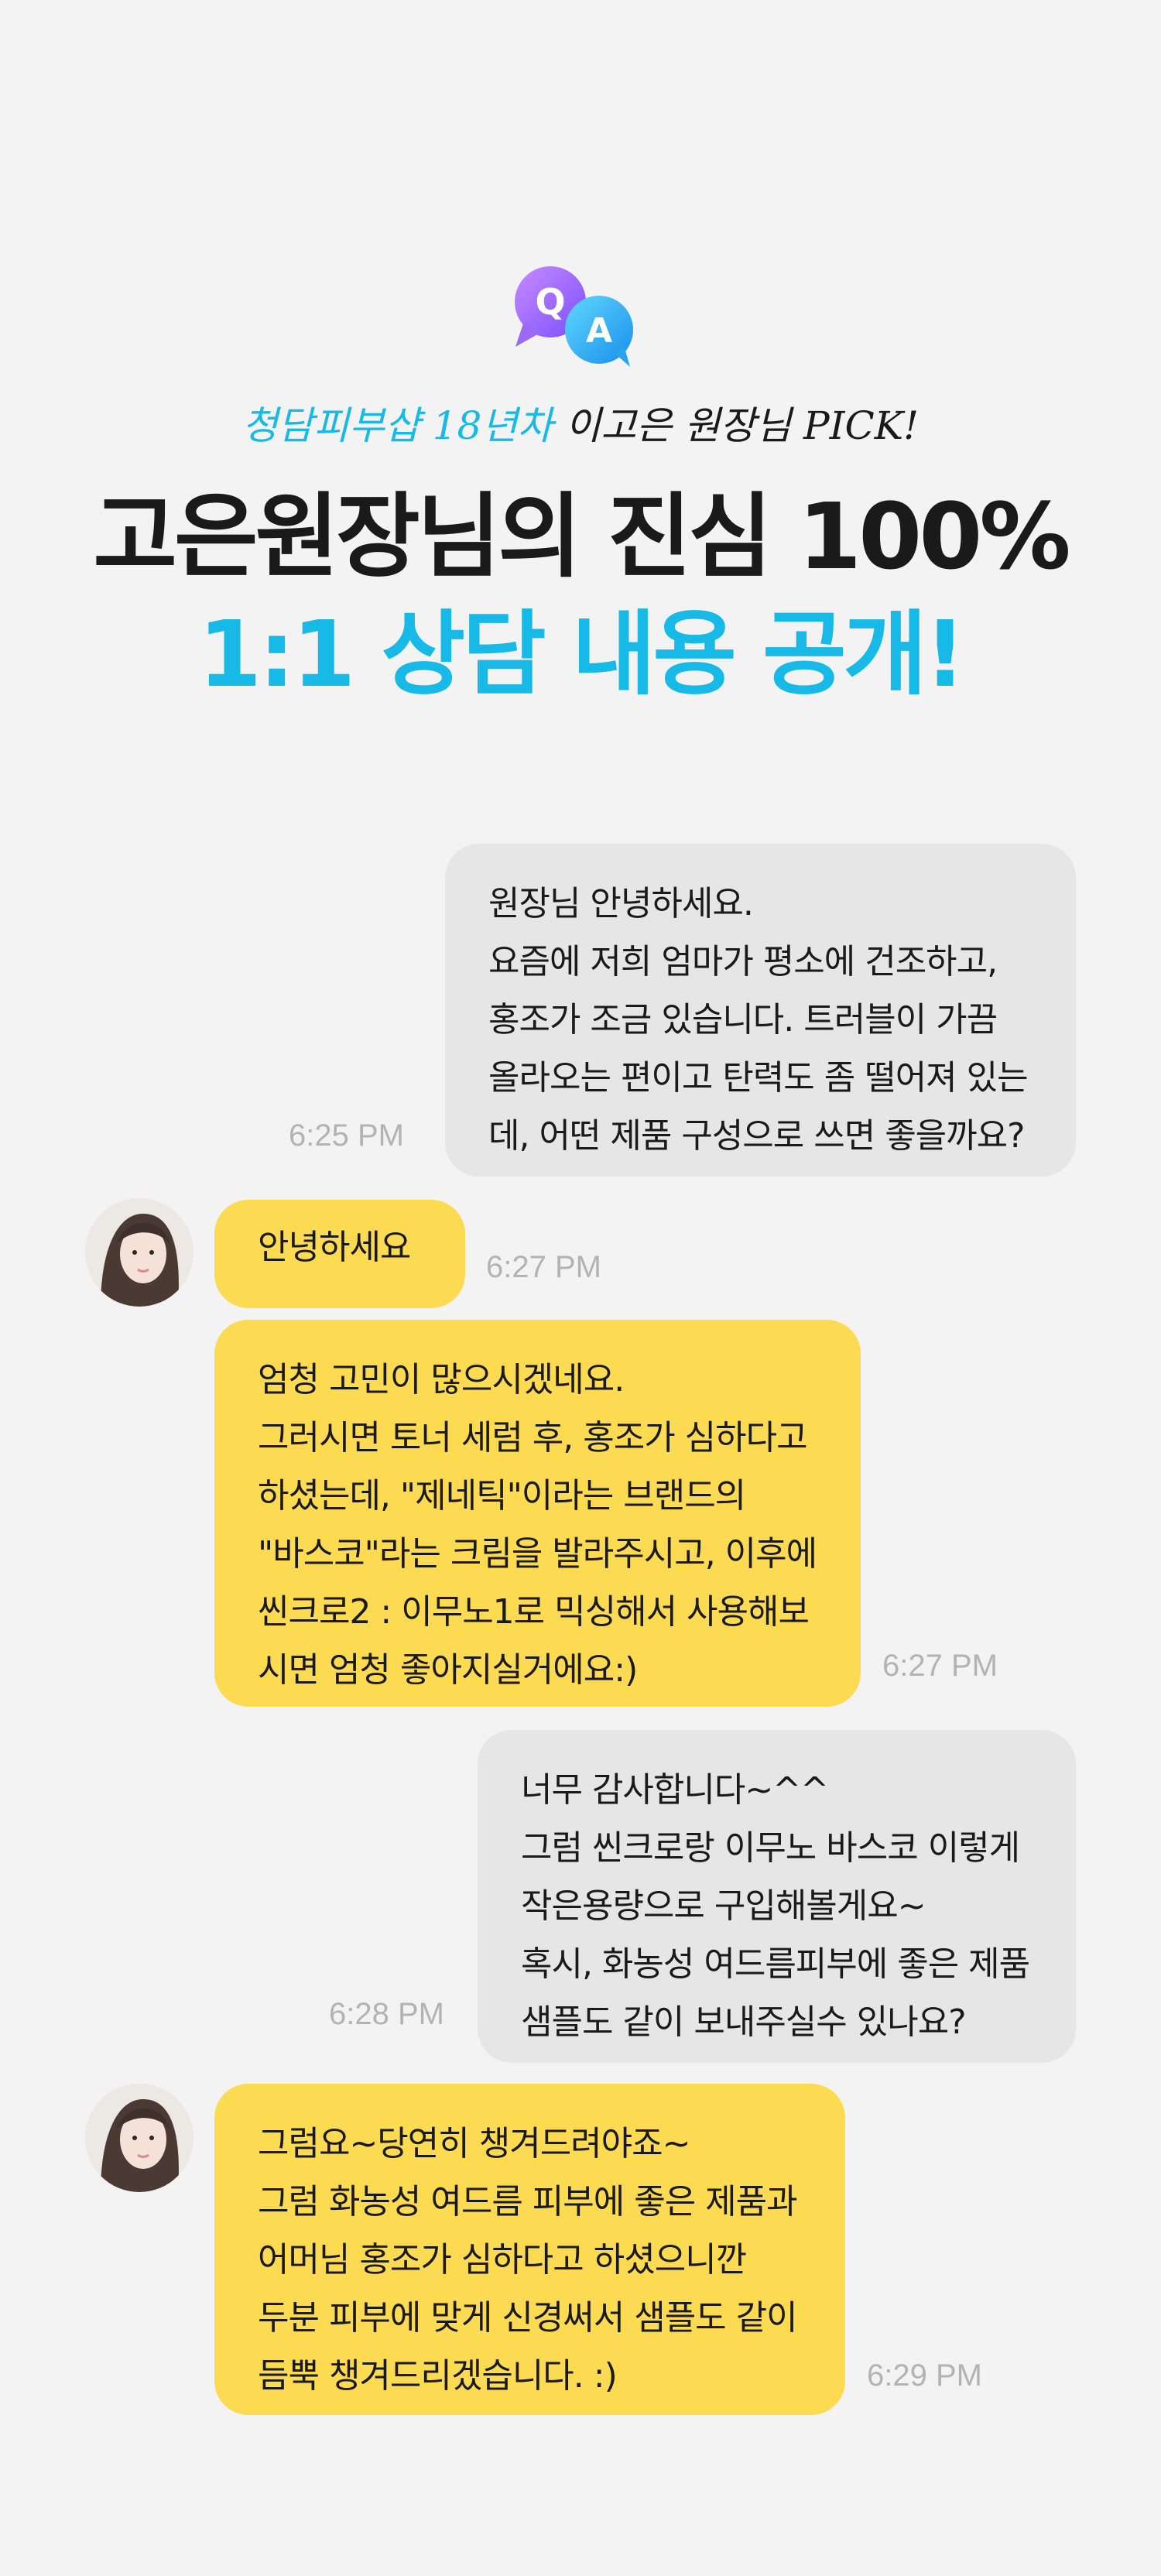  I want to click on director-message-bubble: 안녕하세요, so click(340, 1254).